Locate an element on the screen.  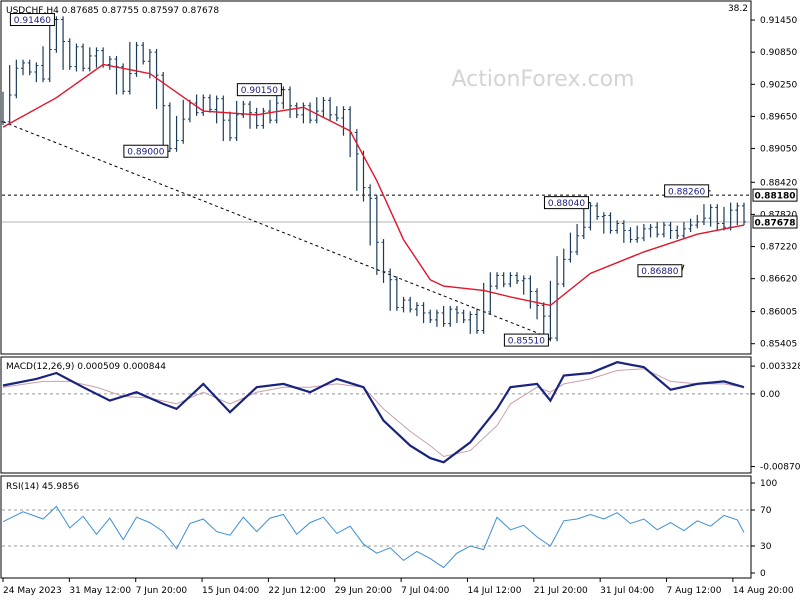
price-label-0.88260: 0.88260 is located at coordinates (686, 192).